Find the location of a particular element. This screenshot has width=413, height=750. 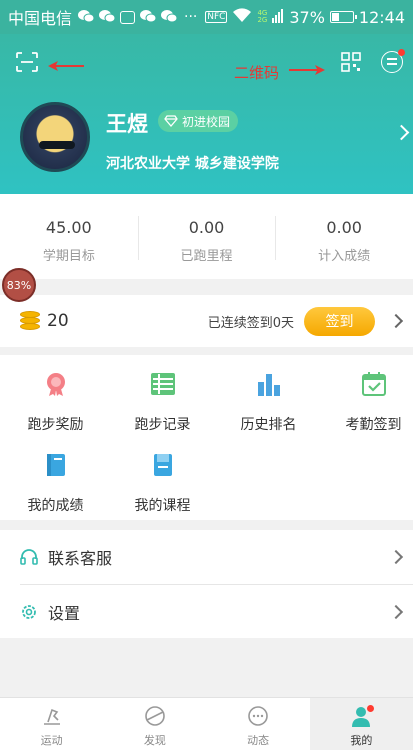

status-bar: 中国电信 ··· NFC 4G 2G 37% 12:44 is located at coordinates (206, 17).